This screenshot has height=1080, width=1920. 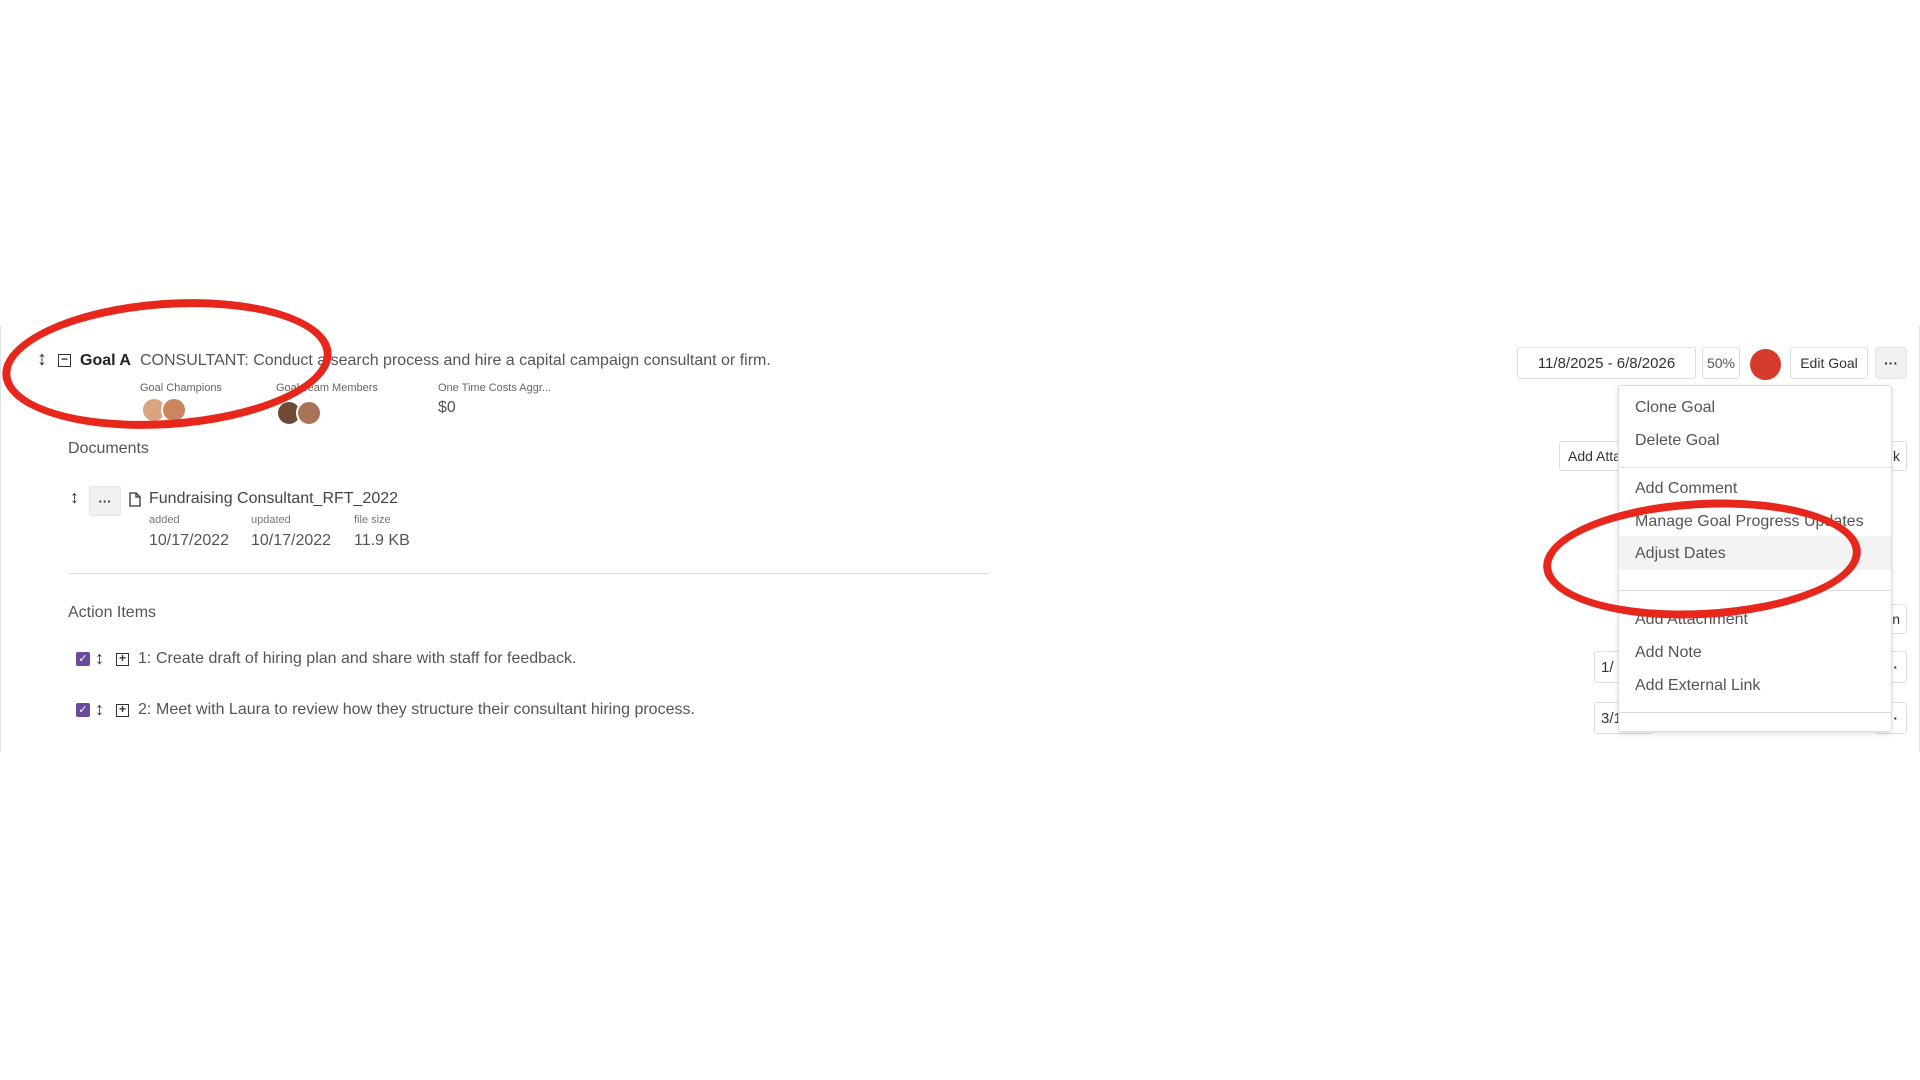 I want to click on costs-value: $0, so click(x=447, y=407).